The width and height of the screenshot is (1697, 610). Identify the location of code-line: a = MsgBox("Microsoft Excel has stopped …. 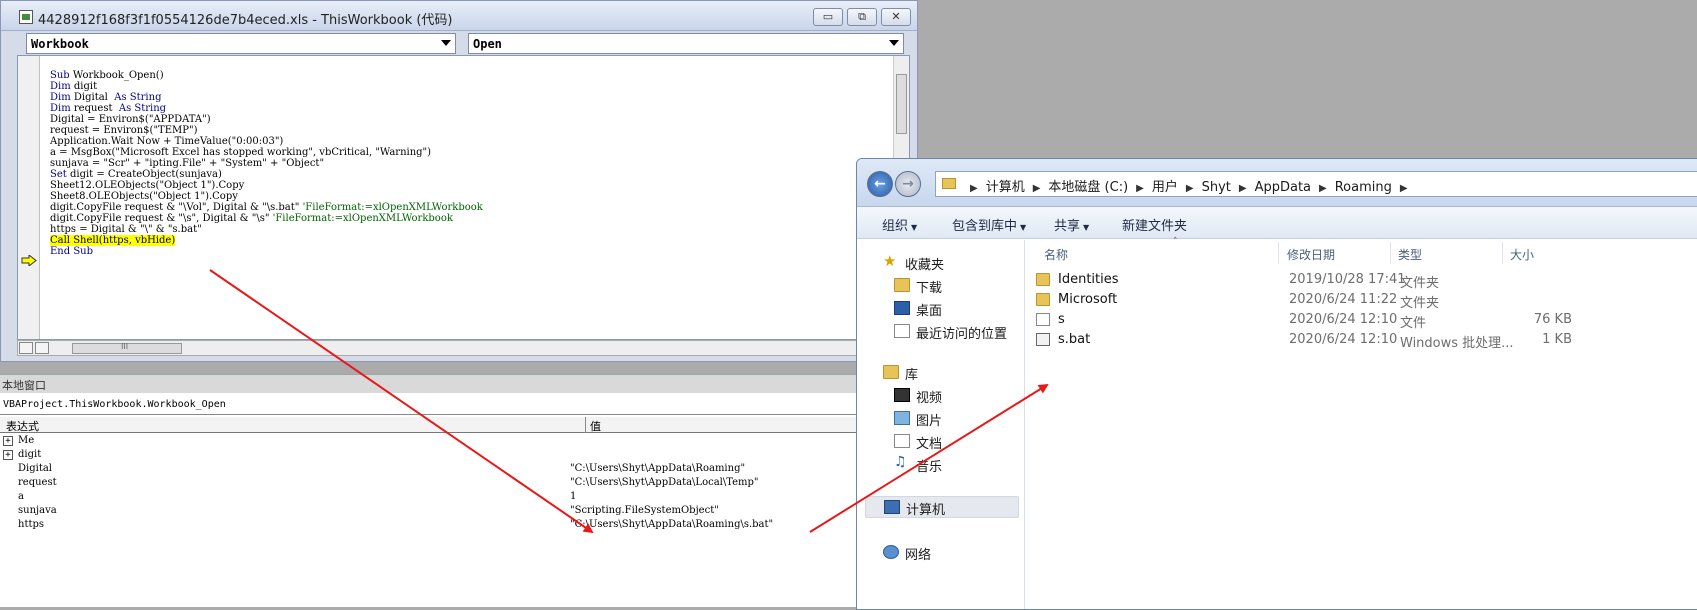
(266, 152).